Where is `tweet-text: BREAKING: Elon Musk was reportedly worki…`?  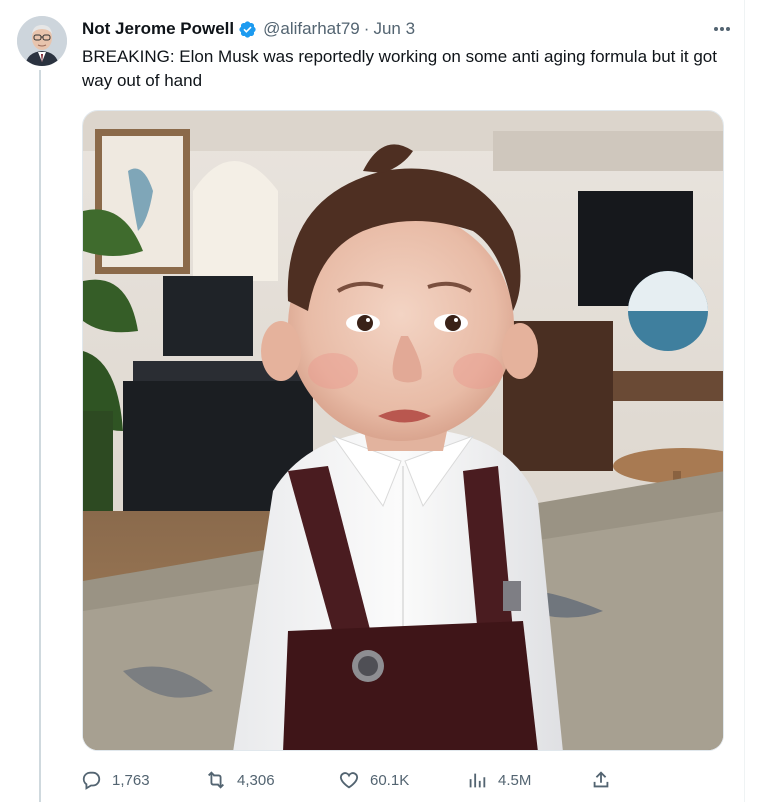
tweet-text: BREAKING: Elon Musk was reportedly worki… is located at coordinates (399, 68).